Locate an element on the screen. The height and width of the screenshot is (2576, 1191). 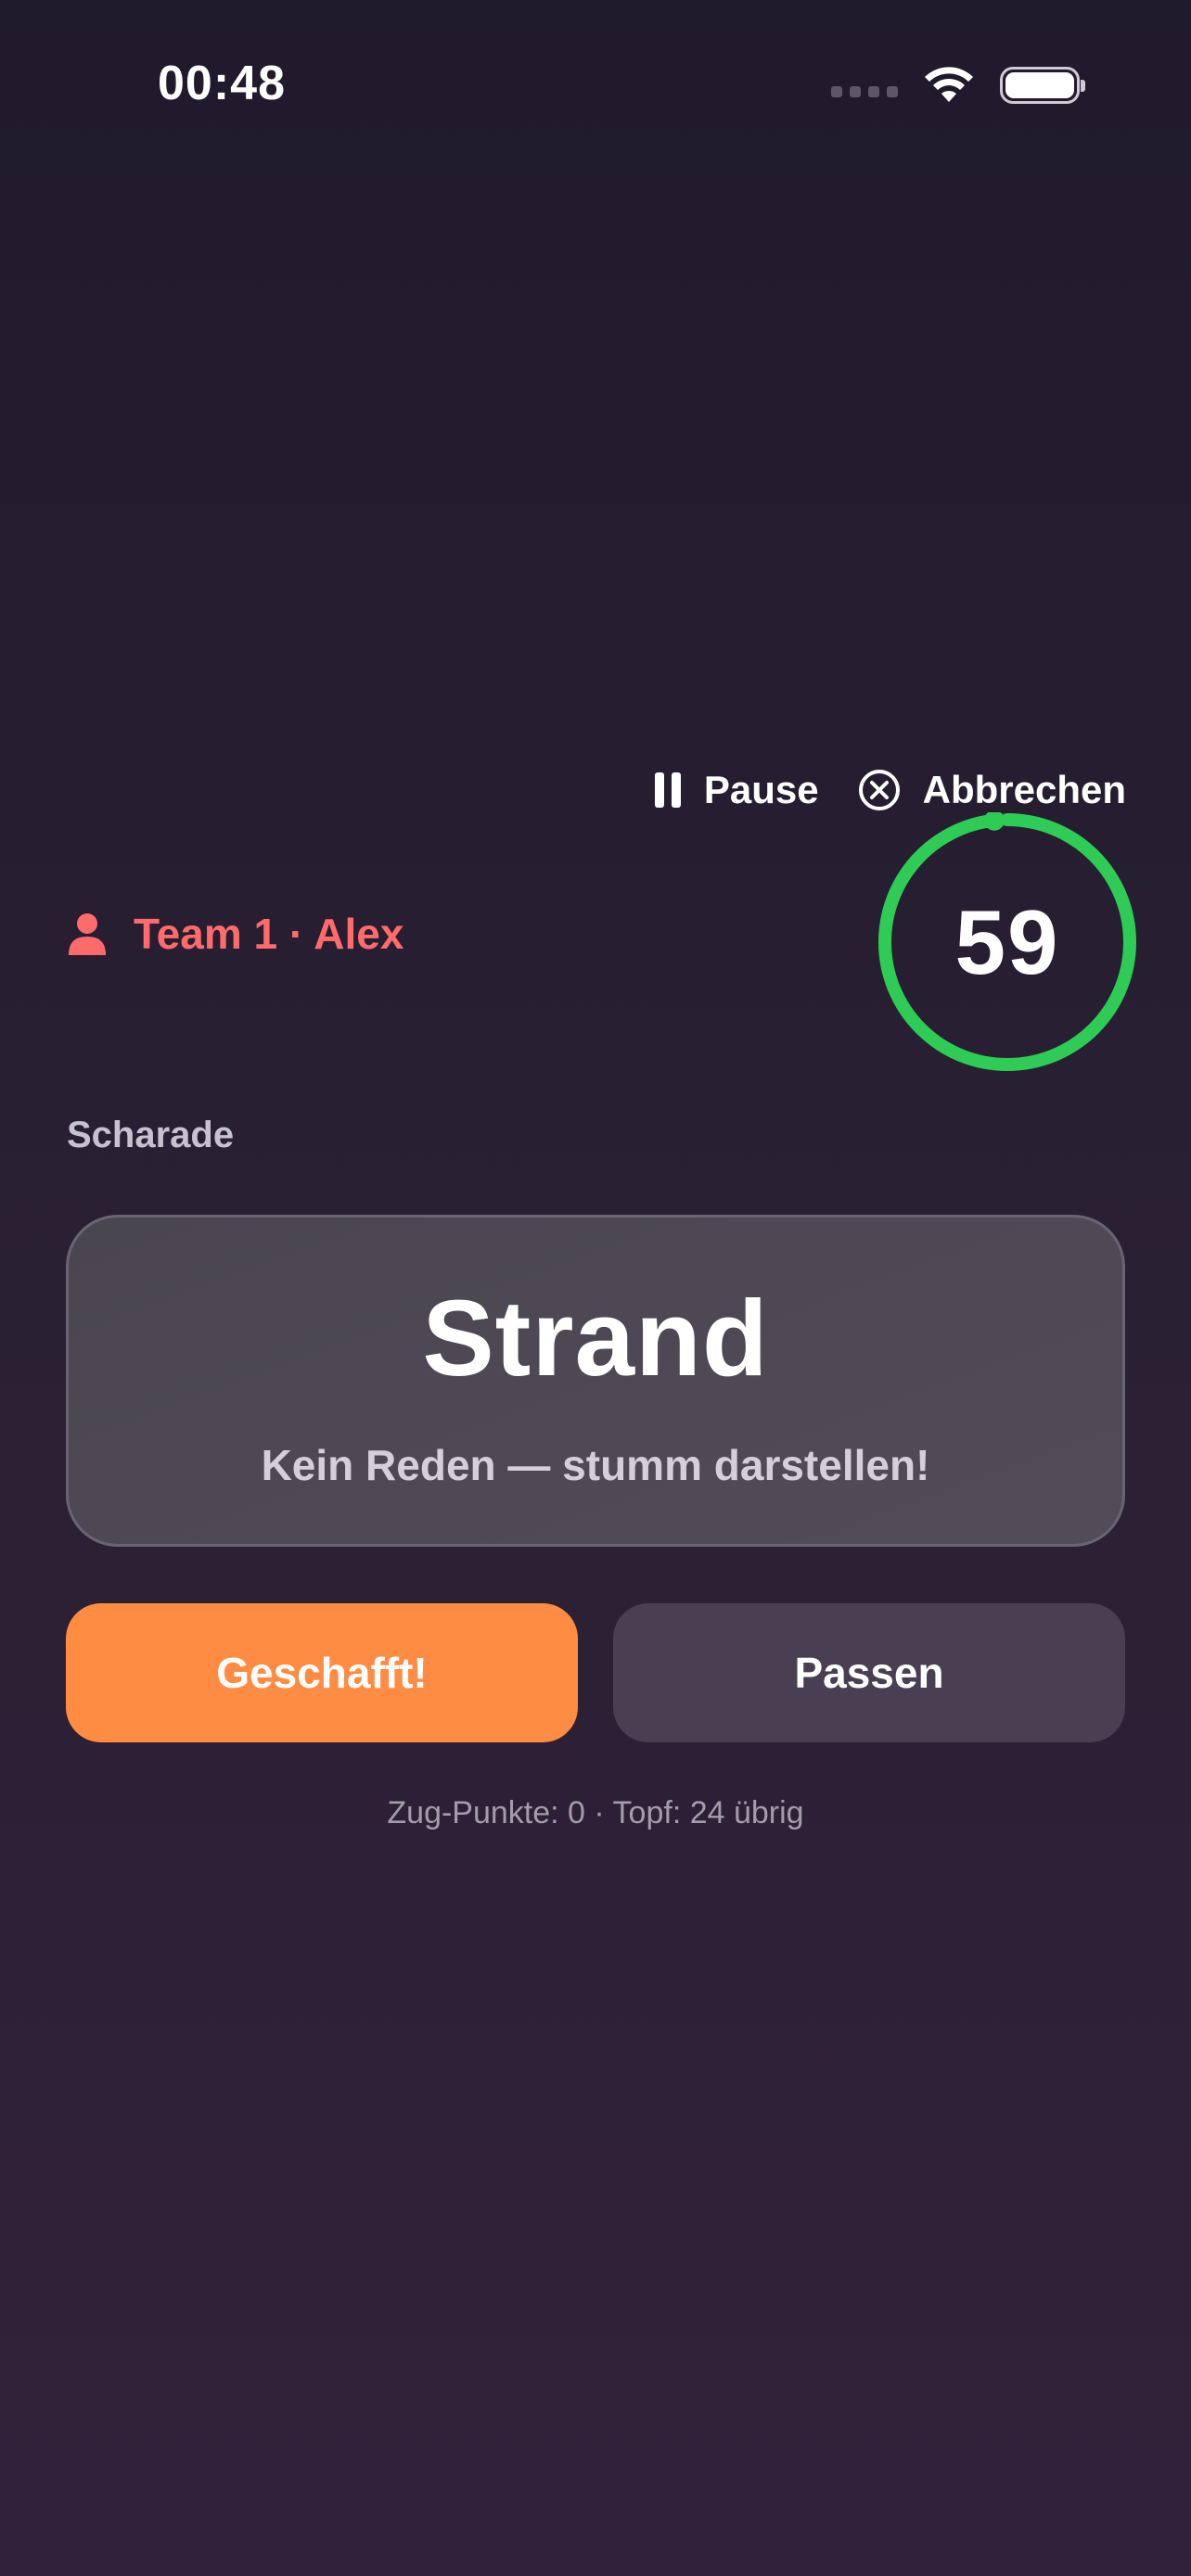
card-hint: Kein Reden — stumm darstellen! is located at coordinates (595, 1465).